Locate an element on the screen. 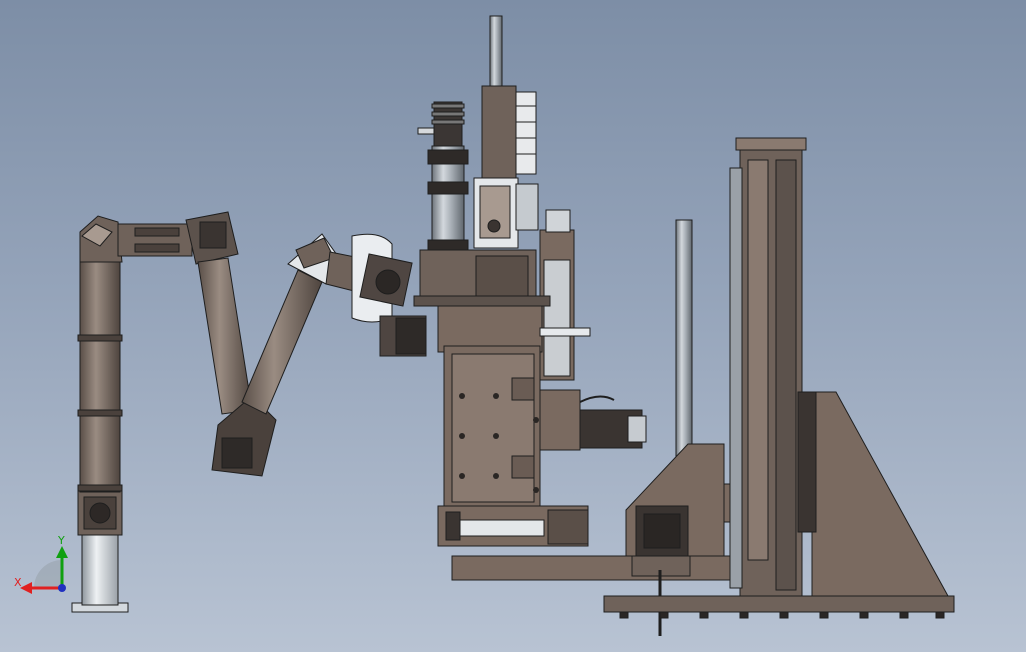 The width and height of the screenshot is (1026, 652). arm-forearm-link is located at coordinates (225, 336).